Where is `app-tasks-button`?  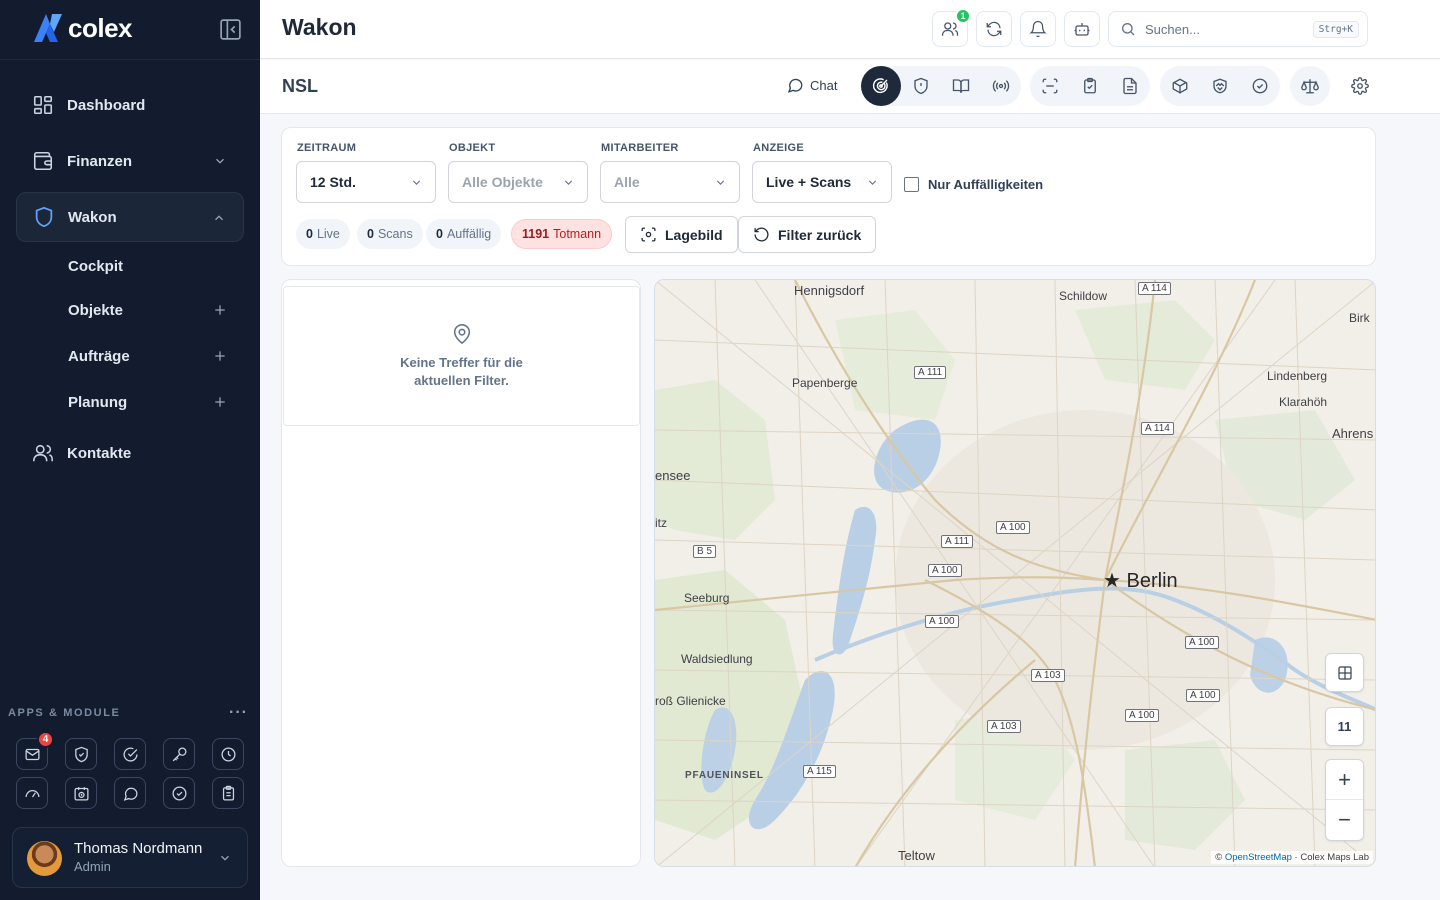
app-tasks-button is located at coordinates (130, 754).